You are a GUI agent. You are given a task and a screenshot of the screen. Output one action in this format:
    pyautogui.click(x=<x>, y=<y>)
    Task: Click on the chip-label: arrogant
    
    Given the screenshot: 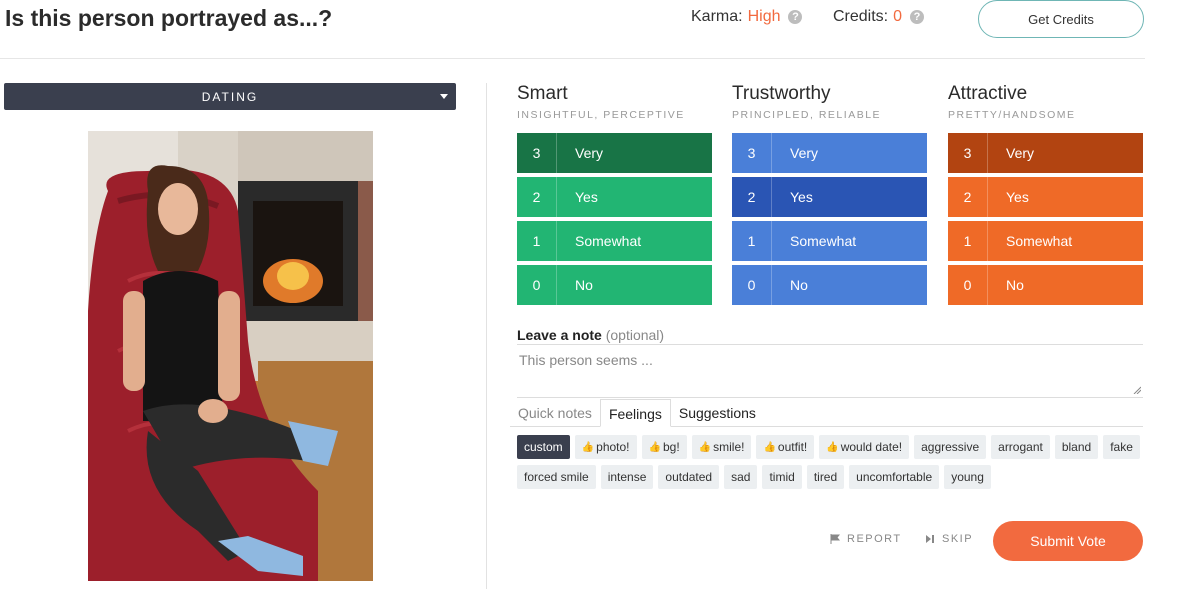 What is the action you would take?
    pyautogui.click(x=1020, y=447)
    